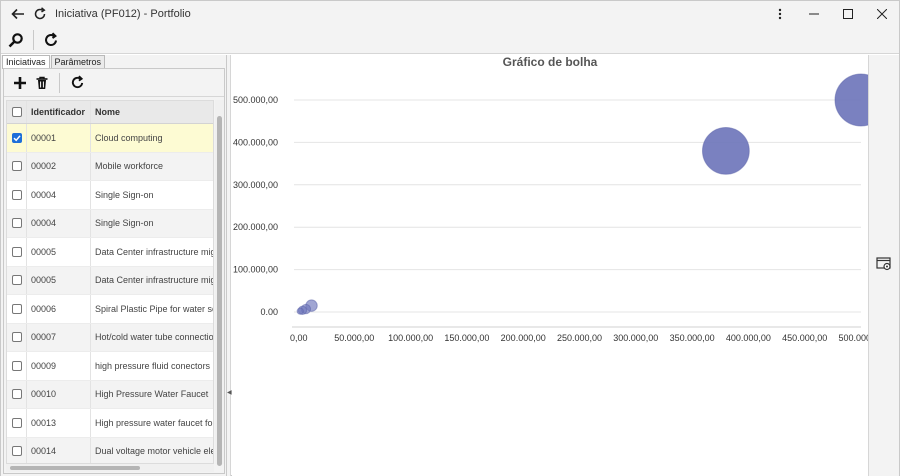 The image size is (900, 476). Describe the element at coordinates (154, 280) in the screenshot. I see `row-nome: Data Center infrastructure migra` at that location.